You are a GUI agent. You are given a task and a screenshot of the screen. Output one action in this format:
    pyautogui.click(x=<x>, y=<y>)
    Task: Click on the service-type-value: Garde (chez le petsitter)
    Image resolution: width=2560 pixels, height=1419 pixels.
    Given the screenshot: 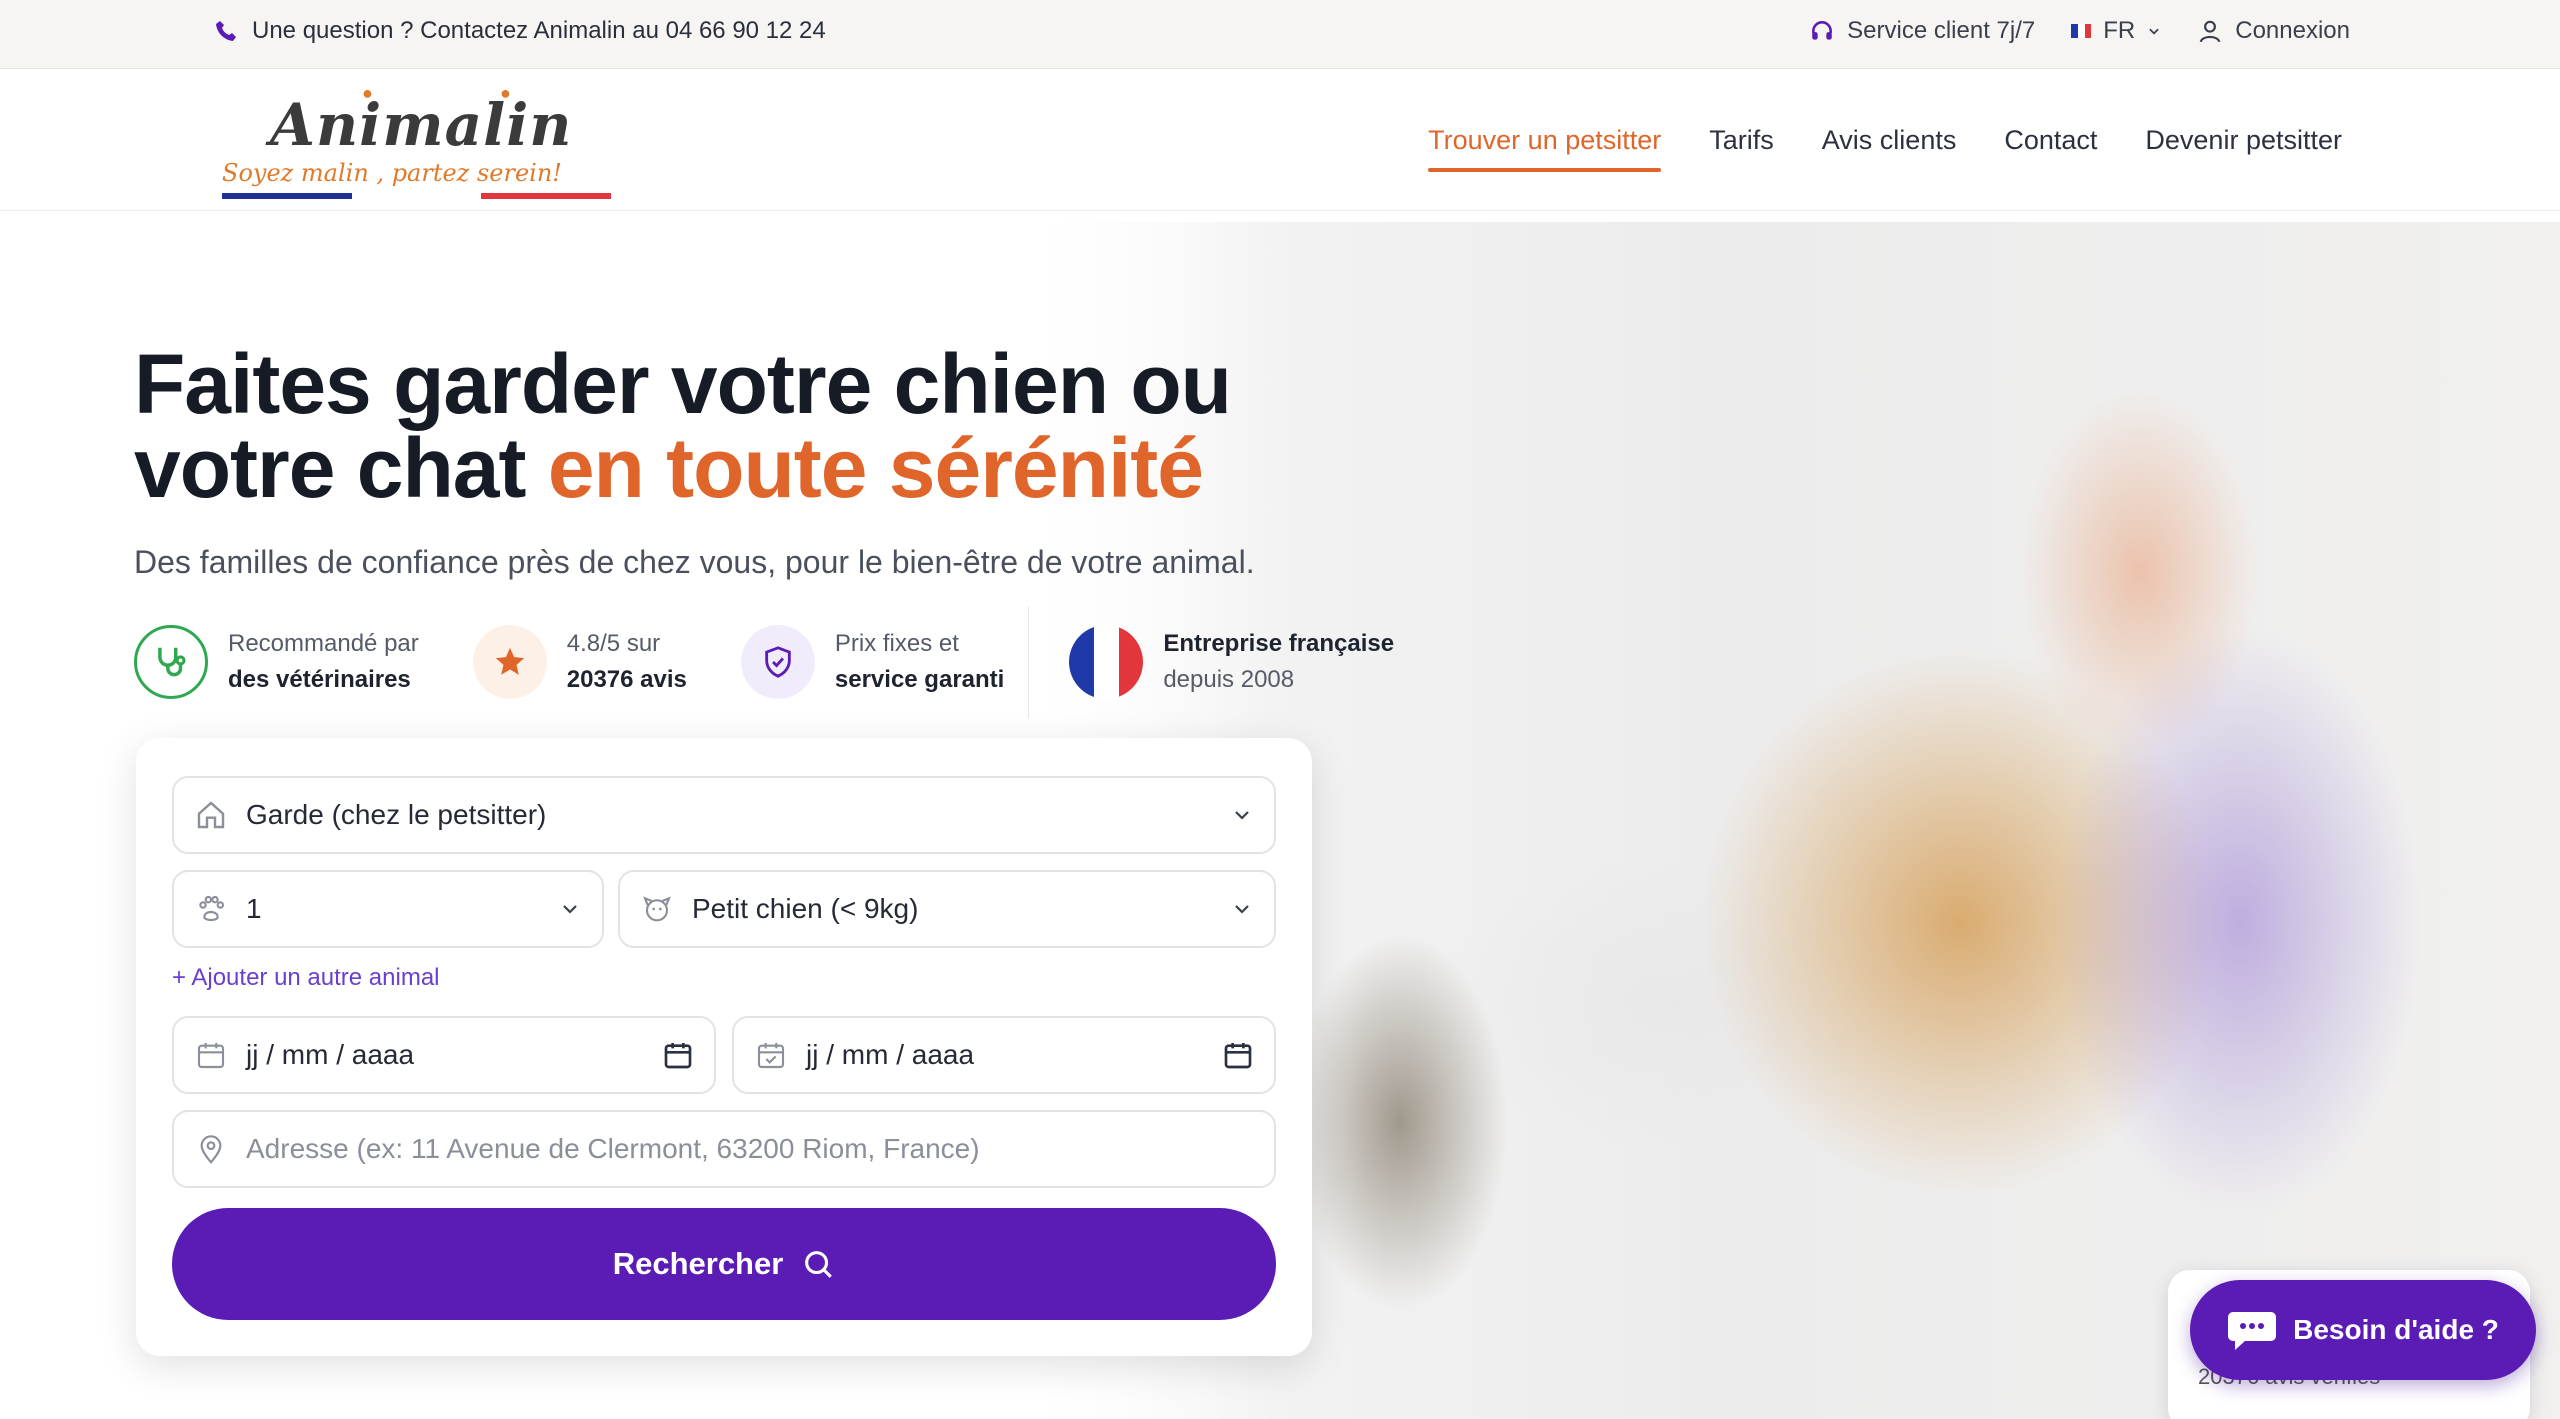 What is the action you would take?
    pyautogui.click(x=396, y=814)
    